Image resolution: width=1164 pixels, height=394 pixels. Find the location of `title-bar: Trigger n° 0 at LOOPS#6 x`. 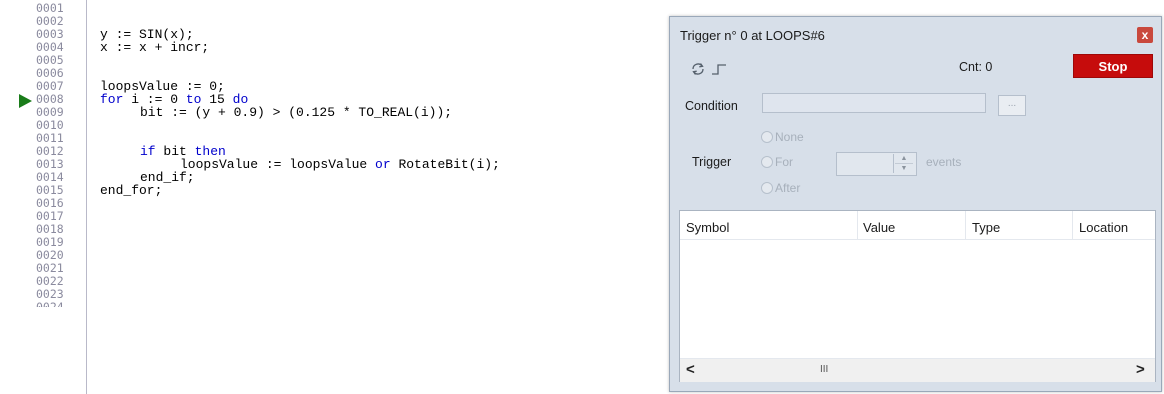

title-bar: Trigger n° 0 at LOOPS#6 x is located at coordinates (915, 35).